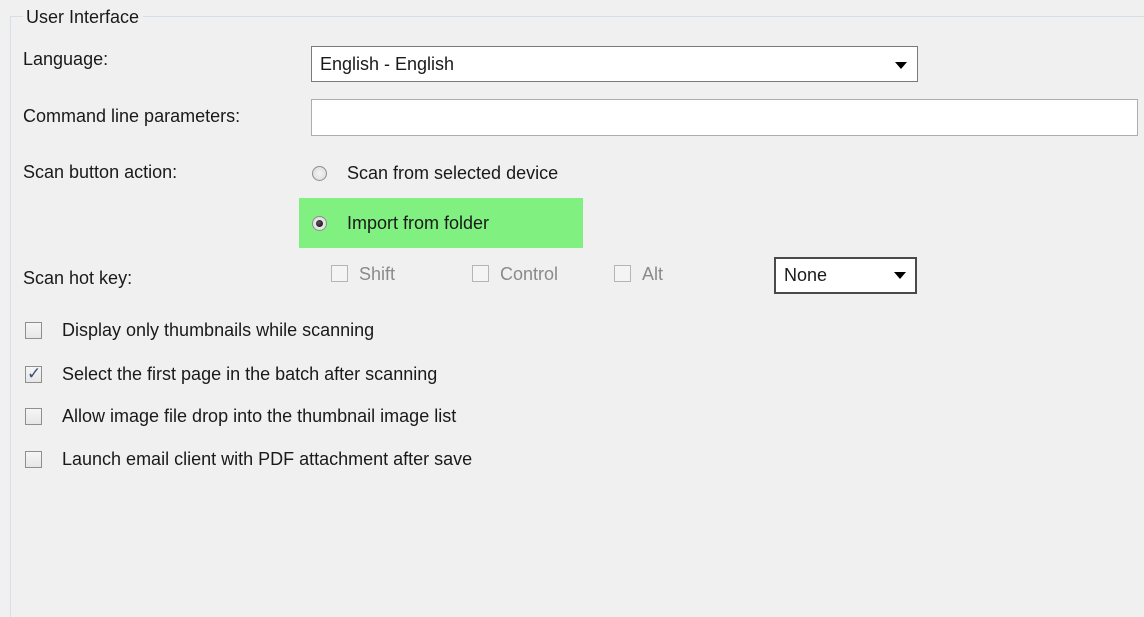 The image size is (1144, 617). I want to click on checkbox-display-thumbnails, so click(33, 330).